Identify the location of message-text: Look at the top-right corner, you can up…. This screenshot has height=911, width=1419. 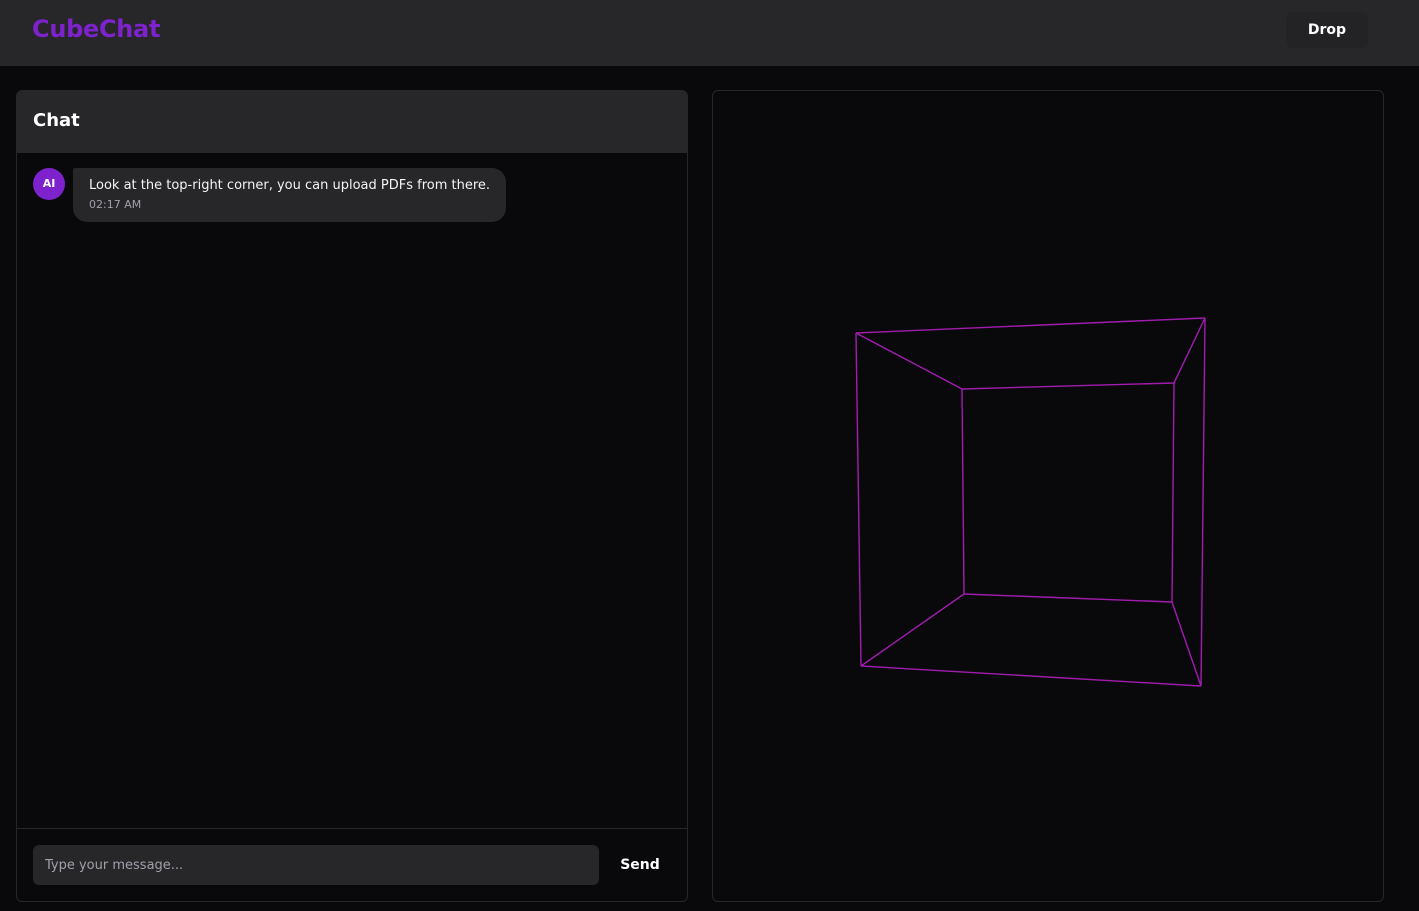
(290, 185).